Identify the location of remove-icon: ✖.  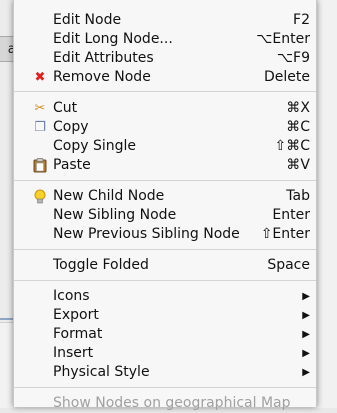
(40, 77).